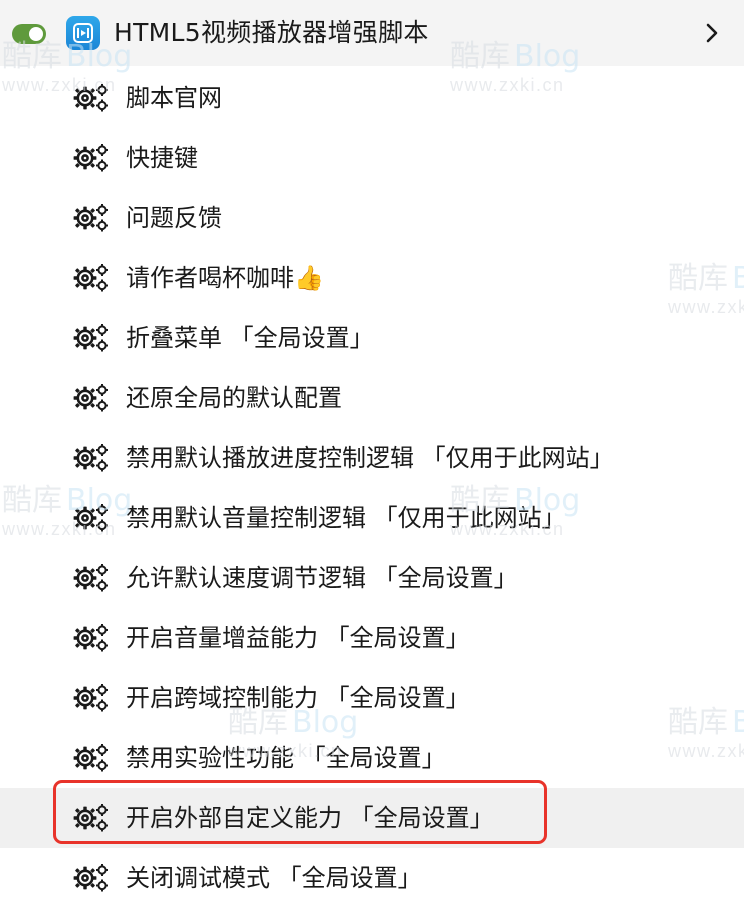 The height and width of the screenshot is (902, 744). What do you see at coordinates (225, 278) in the screenshot?
I see `menu-item-label: 请作者喝杯咖啡👍` at bounding box center [225, 278].